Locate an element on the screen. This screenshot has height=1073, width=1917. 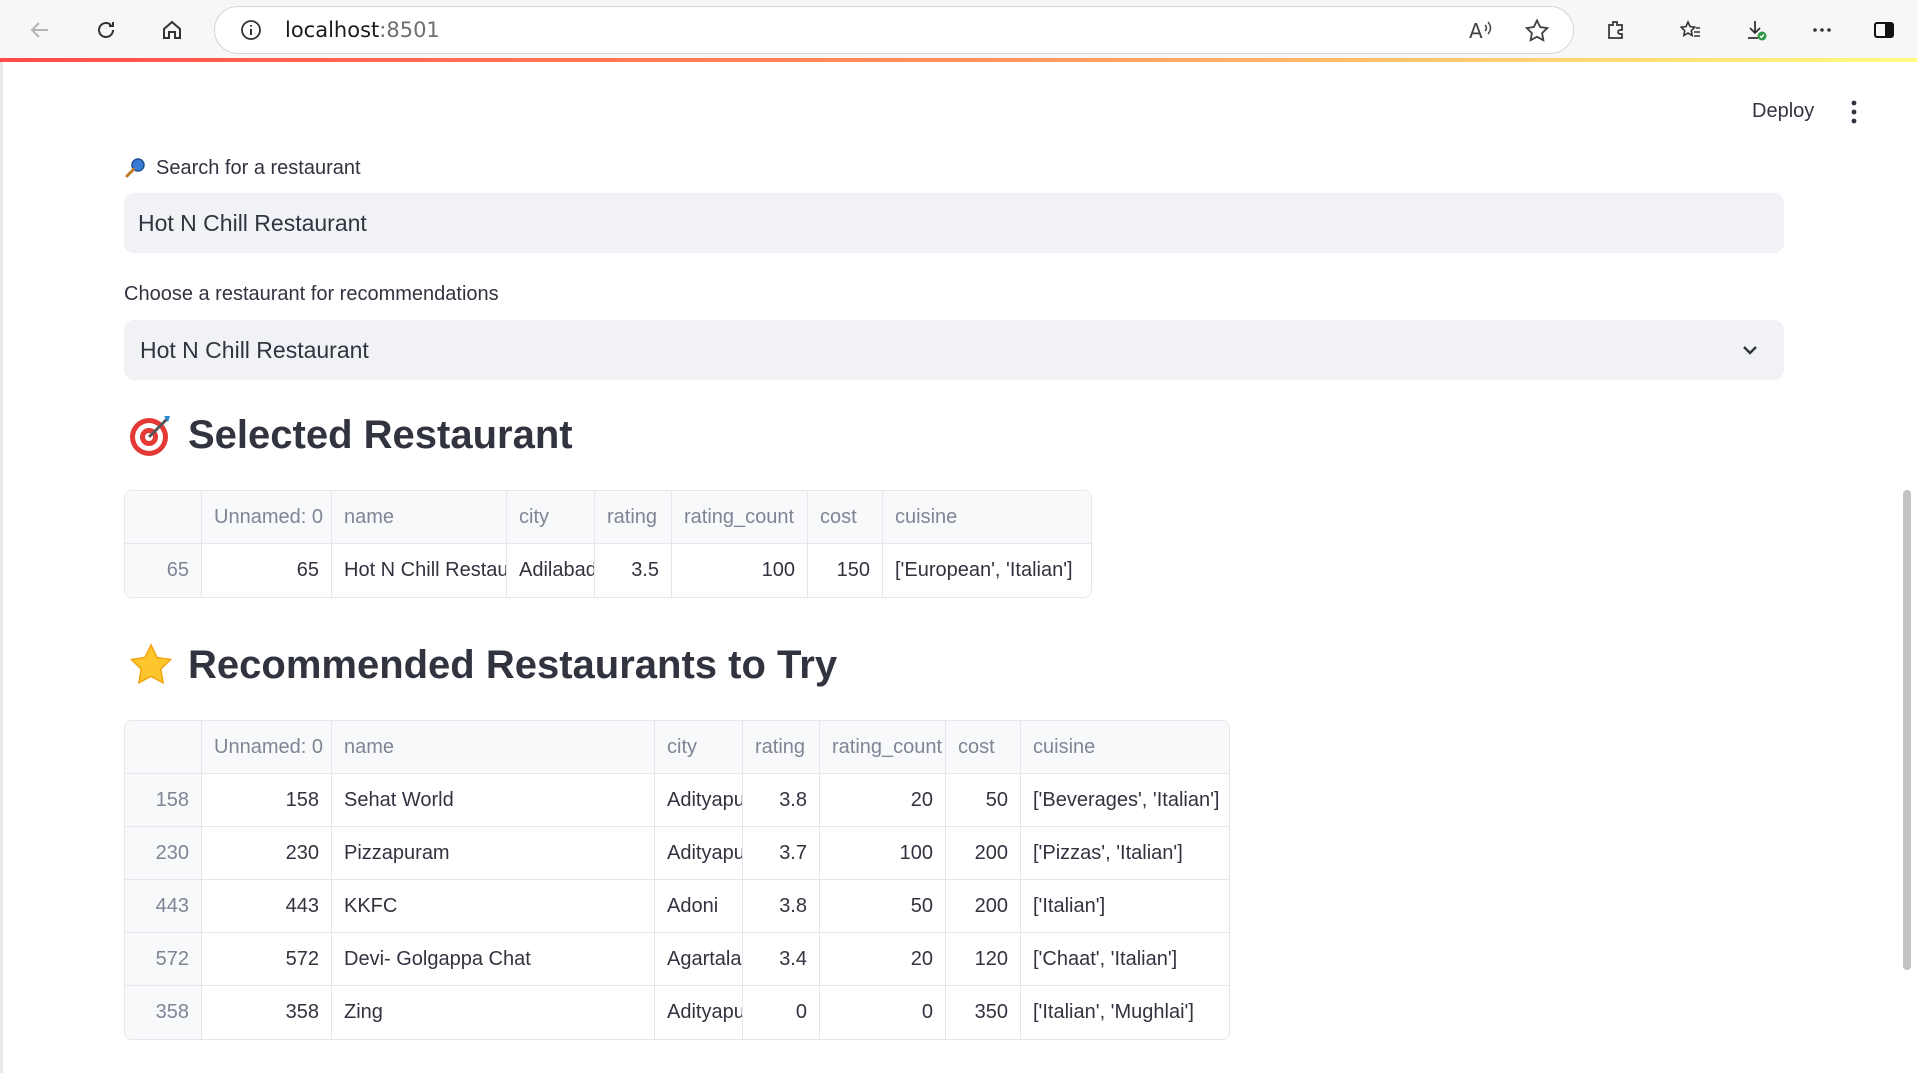
refresh-icon is located at coordinates (106, 30).